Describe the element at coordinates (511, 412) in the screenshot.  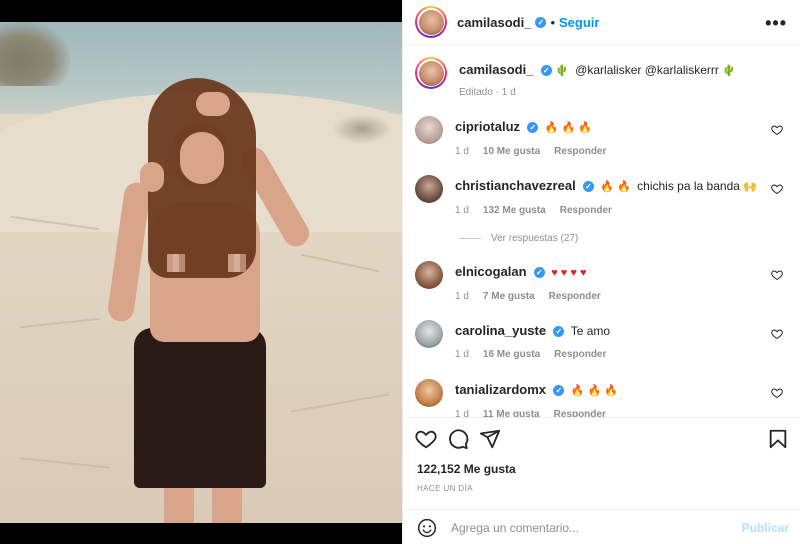
I see `comment-likes: 11 Me gusta` at that location.